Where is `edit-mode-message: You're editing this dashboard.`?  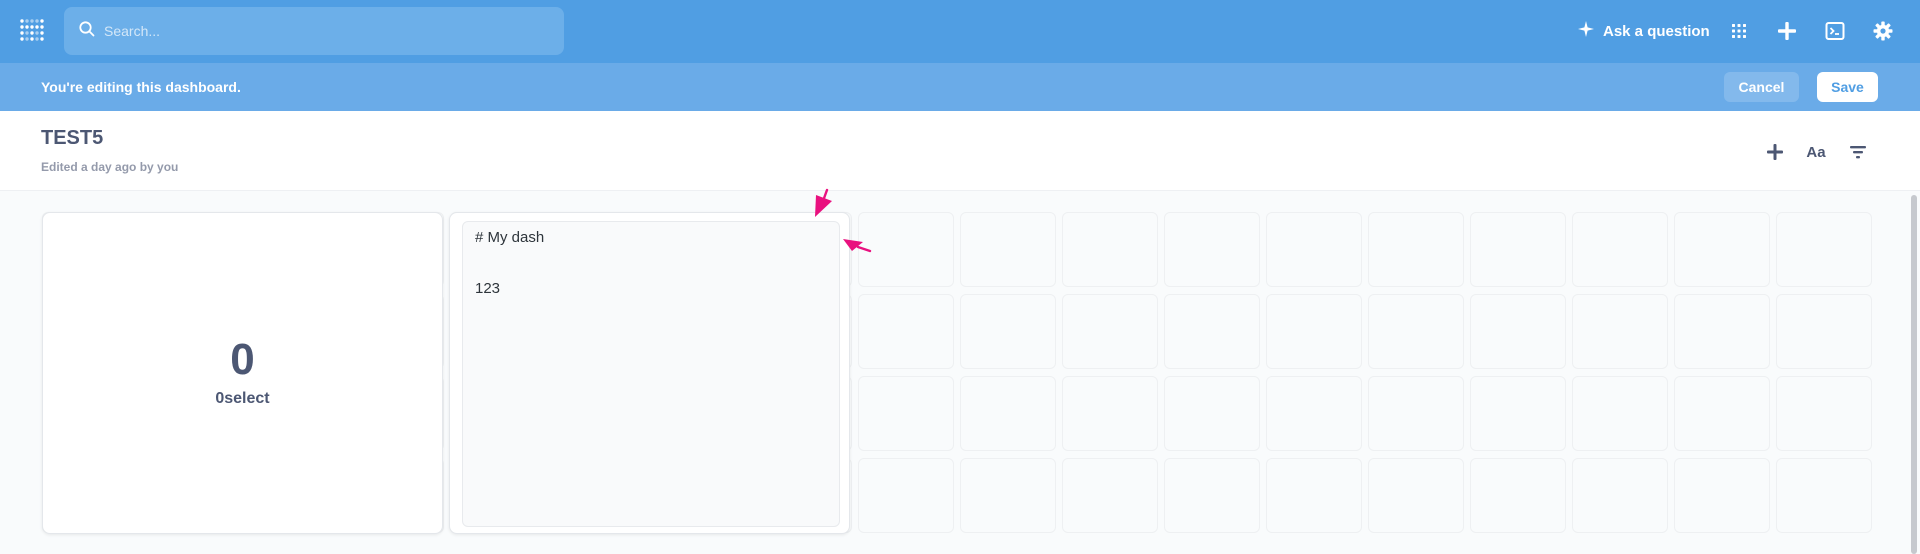 edit-mode-message: You're editing this dashboard. is located at coordinates (141, 87).